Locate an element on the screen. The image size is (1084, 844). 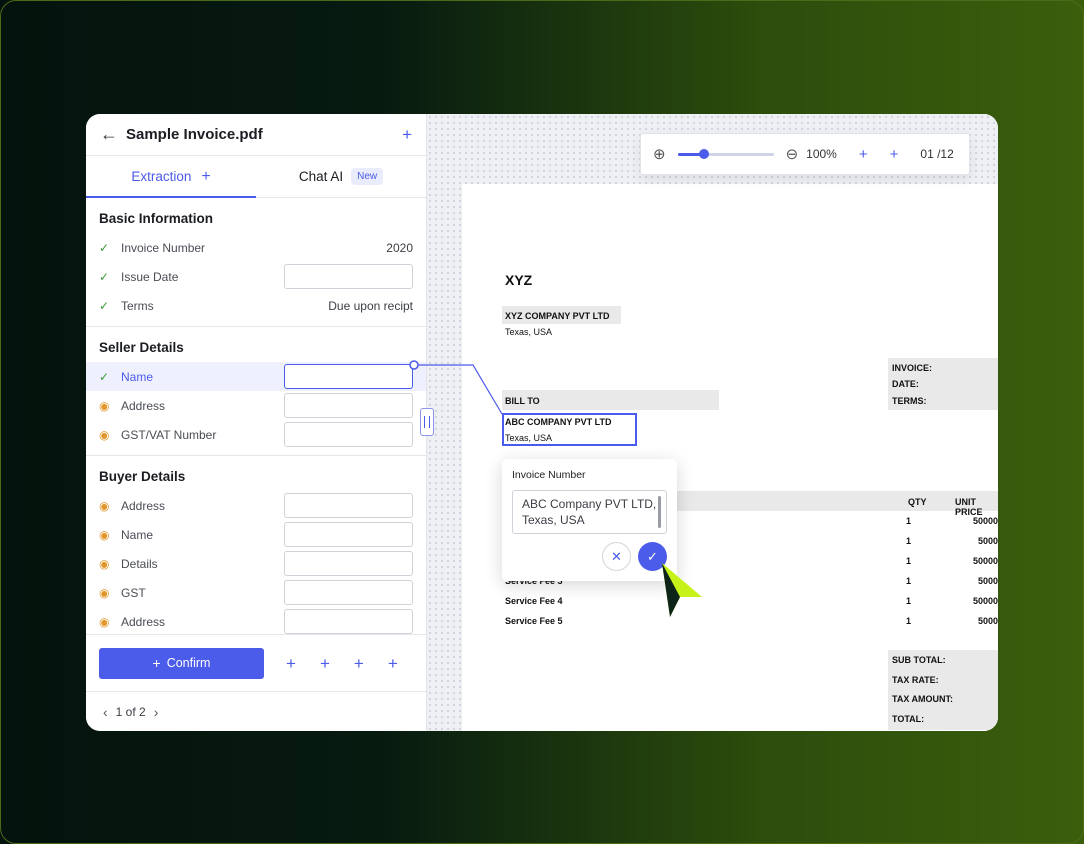
field-row-seller-address: ◉ Address is located at coordinates (256, 405).